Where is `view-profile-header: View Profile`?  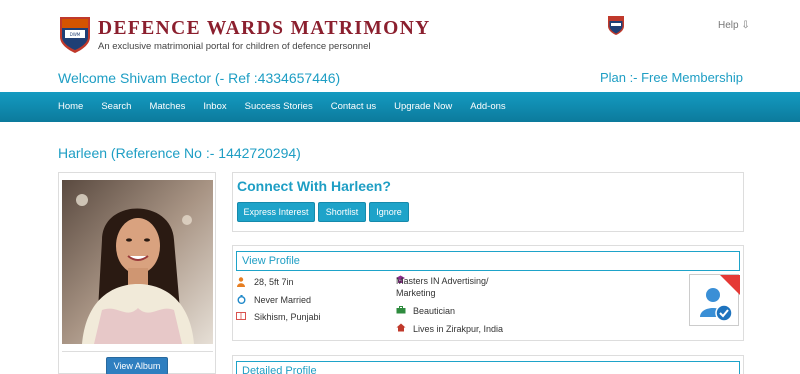
view-profile-header: View Profile is located at coordinates (488, 261).